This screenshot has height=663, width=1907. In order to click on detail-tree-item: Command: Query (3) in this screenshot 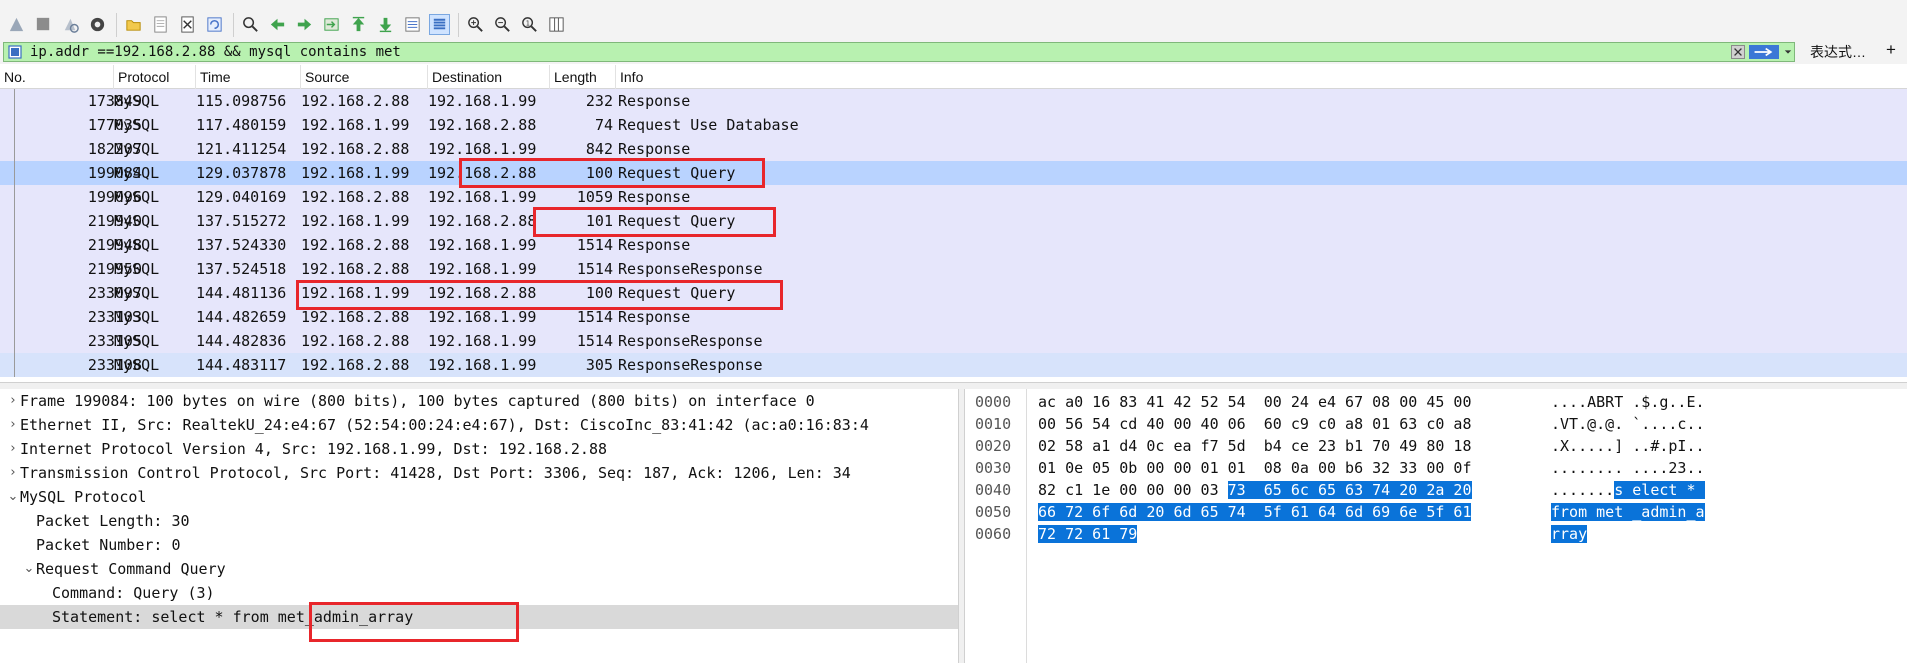, I will do `click(479, 593)`.